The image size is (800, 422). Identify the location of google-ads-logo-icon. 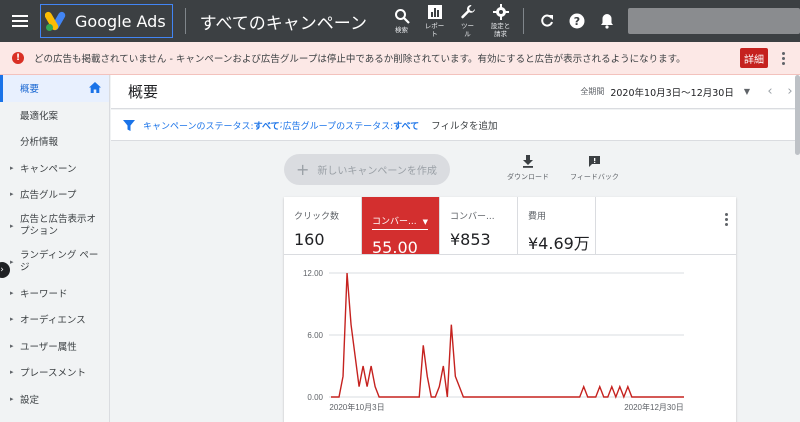
(57, 21).